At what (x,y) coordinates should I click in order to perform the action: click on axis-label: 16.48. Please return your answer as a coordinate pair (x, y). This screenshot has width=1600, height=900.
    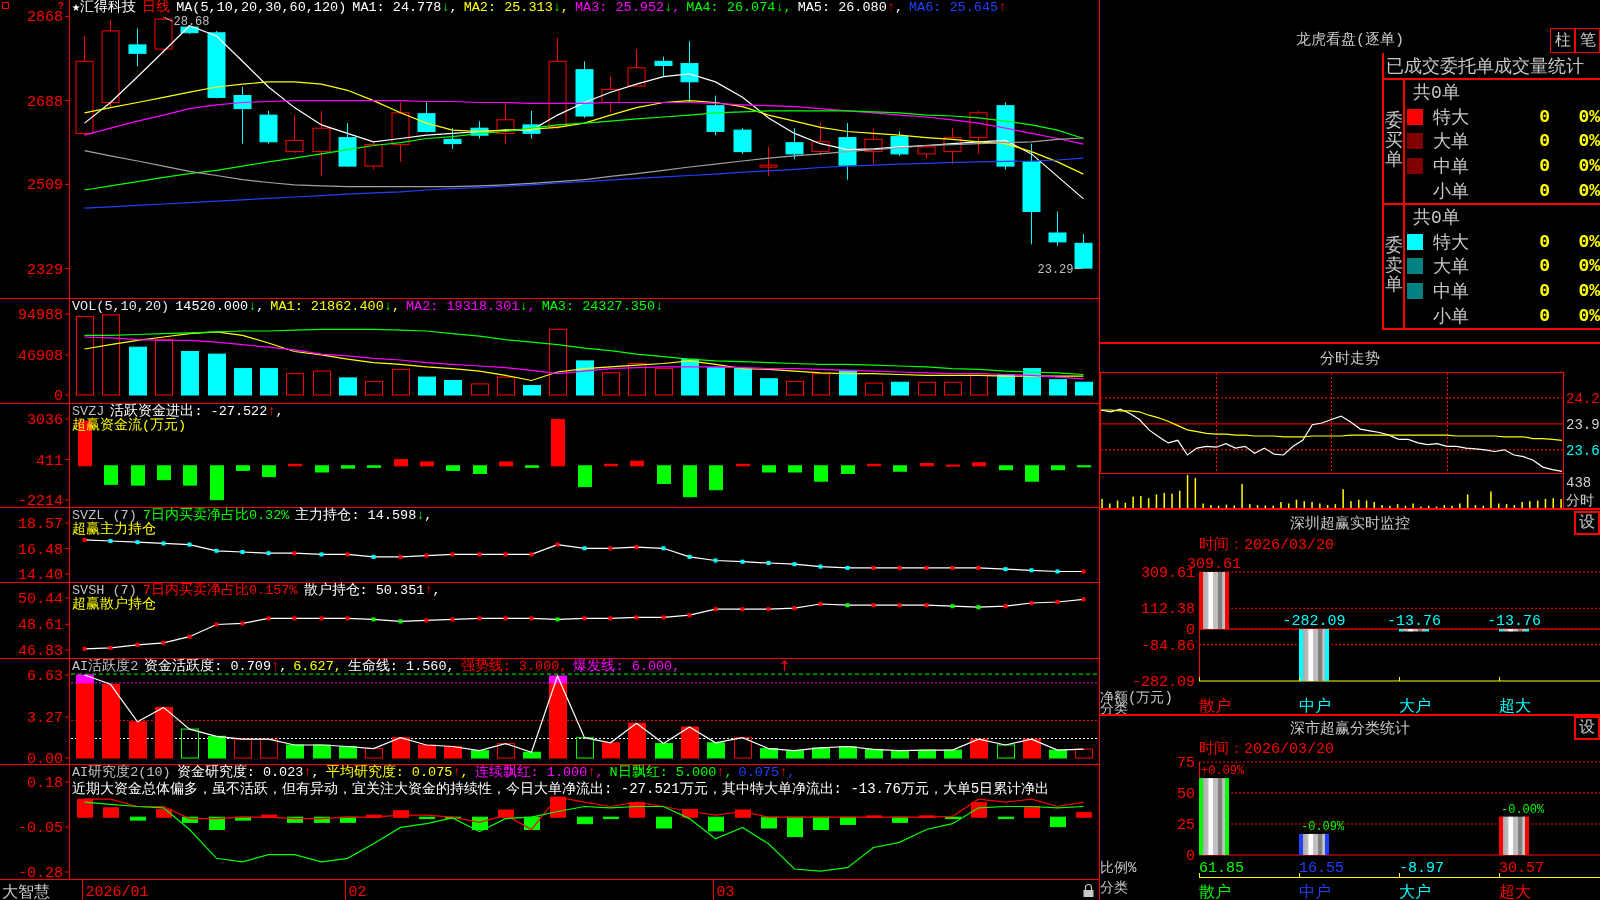
    Looking at the image, I should click on (40, 550).